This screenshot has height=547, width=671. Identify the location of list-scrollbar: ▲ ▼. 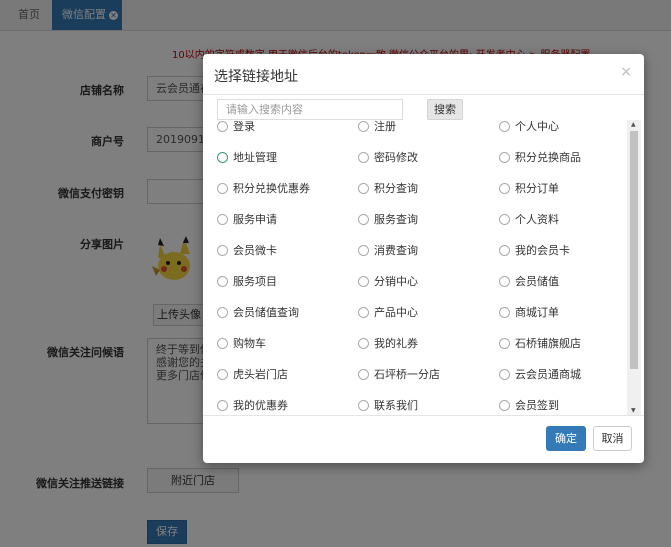
(634, 267).